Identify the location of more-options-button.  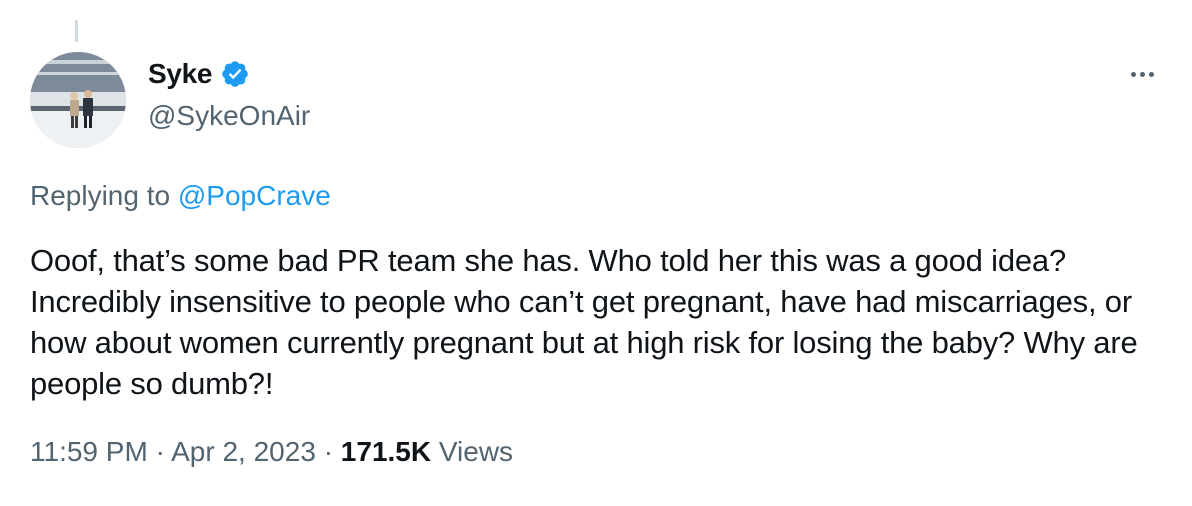
(1142, 74).